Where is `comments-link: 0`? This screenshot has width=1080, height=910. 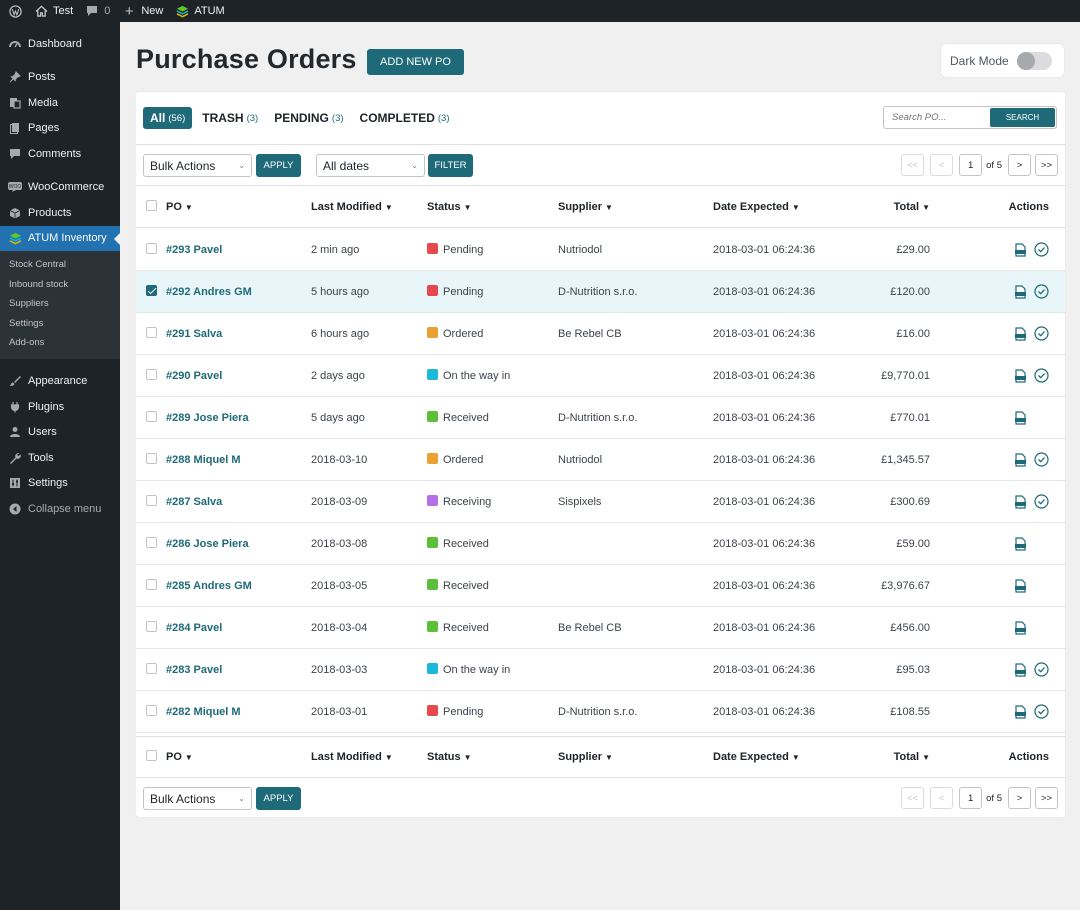
comments-link: 0 is located at coordinates (97, 11).